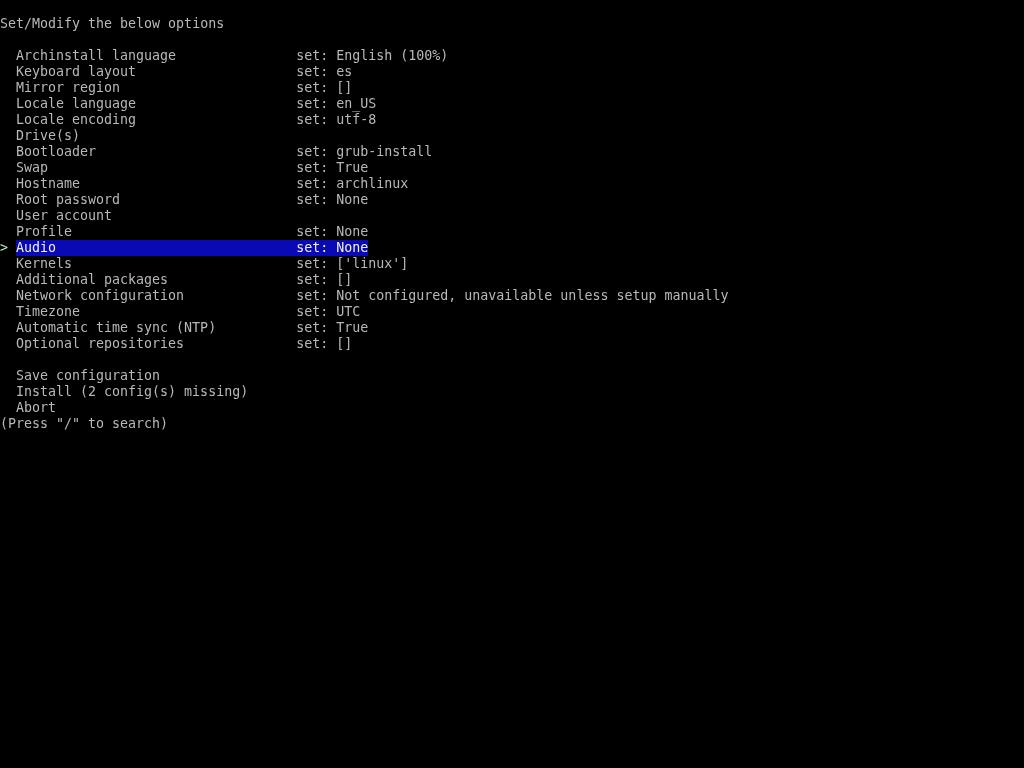 The image size is (1024, 768). I want to click on selection-cursor: >, so click(4, 247).